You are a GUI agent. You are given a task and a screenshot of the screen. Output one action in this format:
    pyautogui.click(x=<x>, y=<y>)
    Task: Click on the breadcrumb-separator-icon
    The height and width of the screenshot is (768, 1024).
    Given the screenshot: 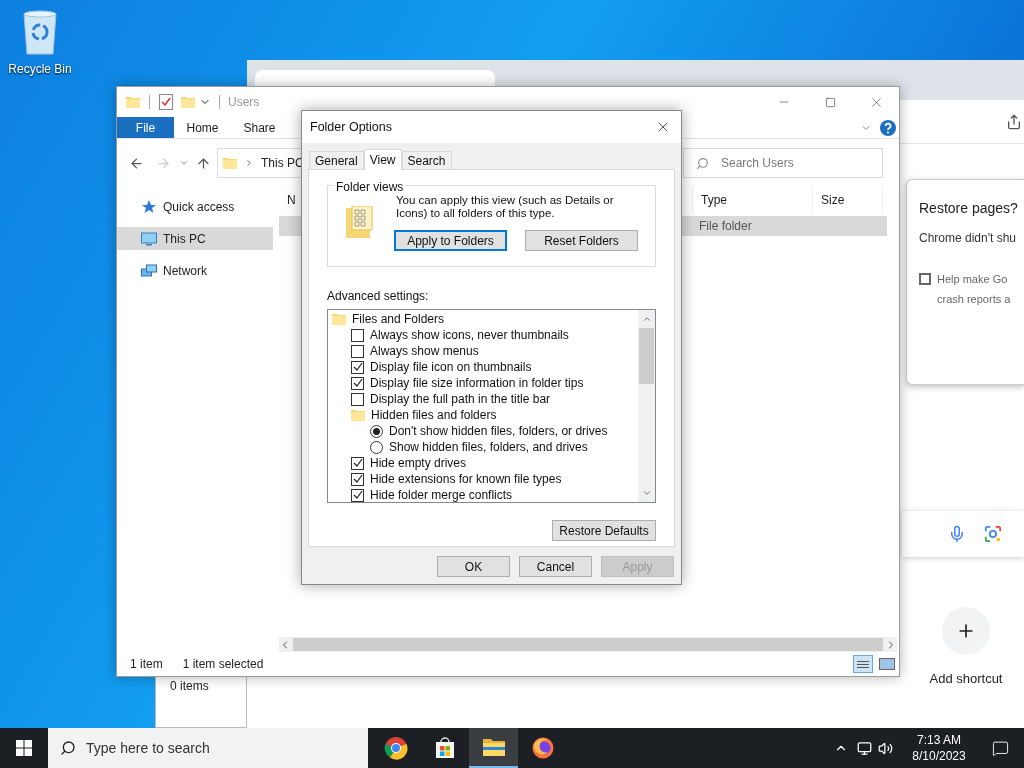 What is the action you would take?
    pyautogui.click(x=249, y=163)
    